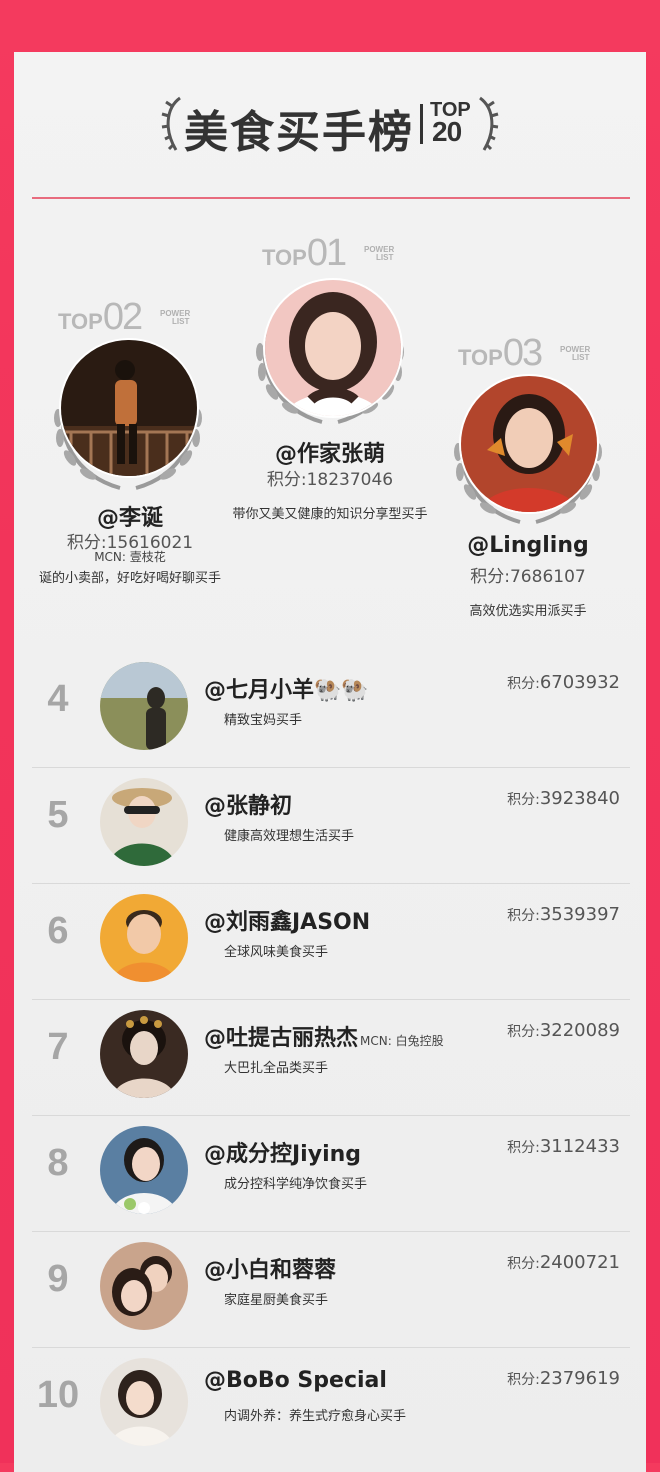 This screenshot has height=1472, width=660. Describe the element at coordinates (330, 452) in the screenshot. I see `top1-name: @作家张萌` at that location.